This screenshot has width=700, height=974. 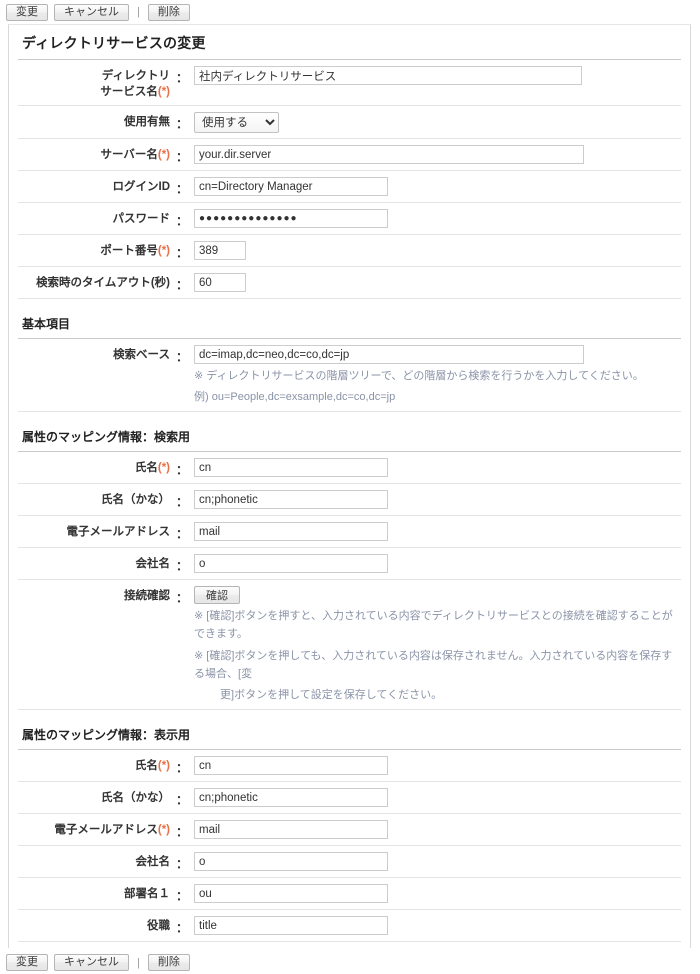 What do you see at coordinates (349, 945) in the screenshot?
I see `row-display-phone: 電話番号 ：` at bounding box center [349, 945].